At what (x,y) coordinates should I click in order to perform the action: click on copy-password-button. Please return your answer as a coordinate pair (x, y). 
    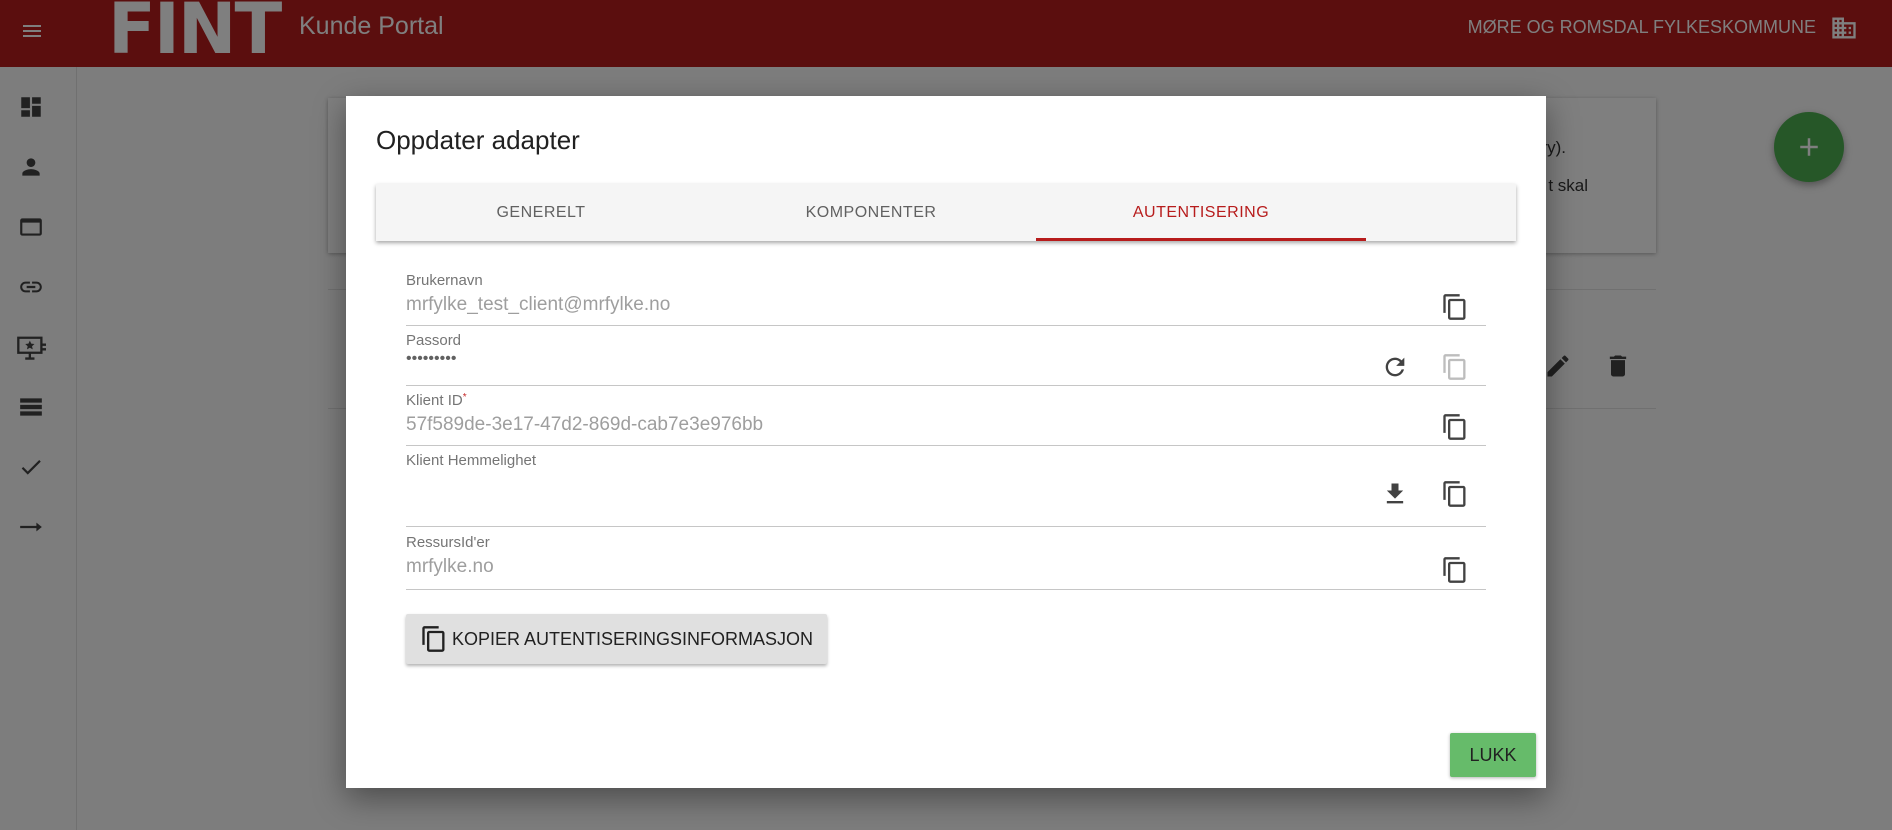
    Looking at the image, I should click on (1455, 367).